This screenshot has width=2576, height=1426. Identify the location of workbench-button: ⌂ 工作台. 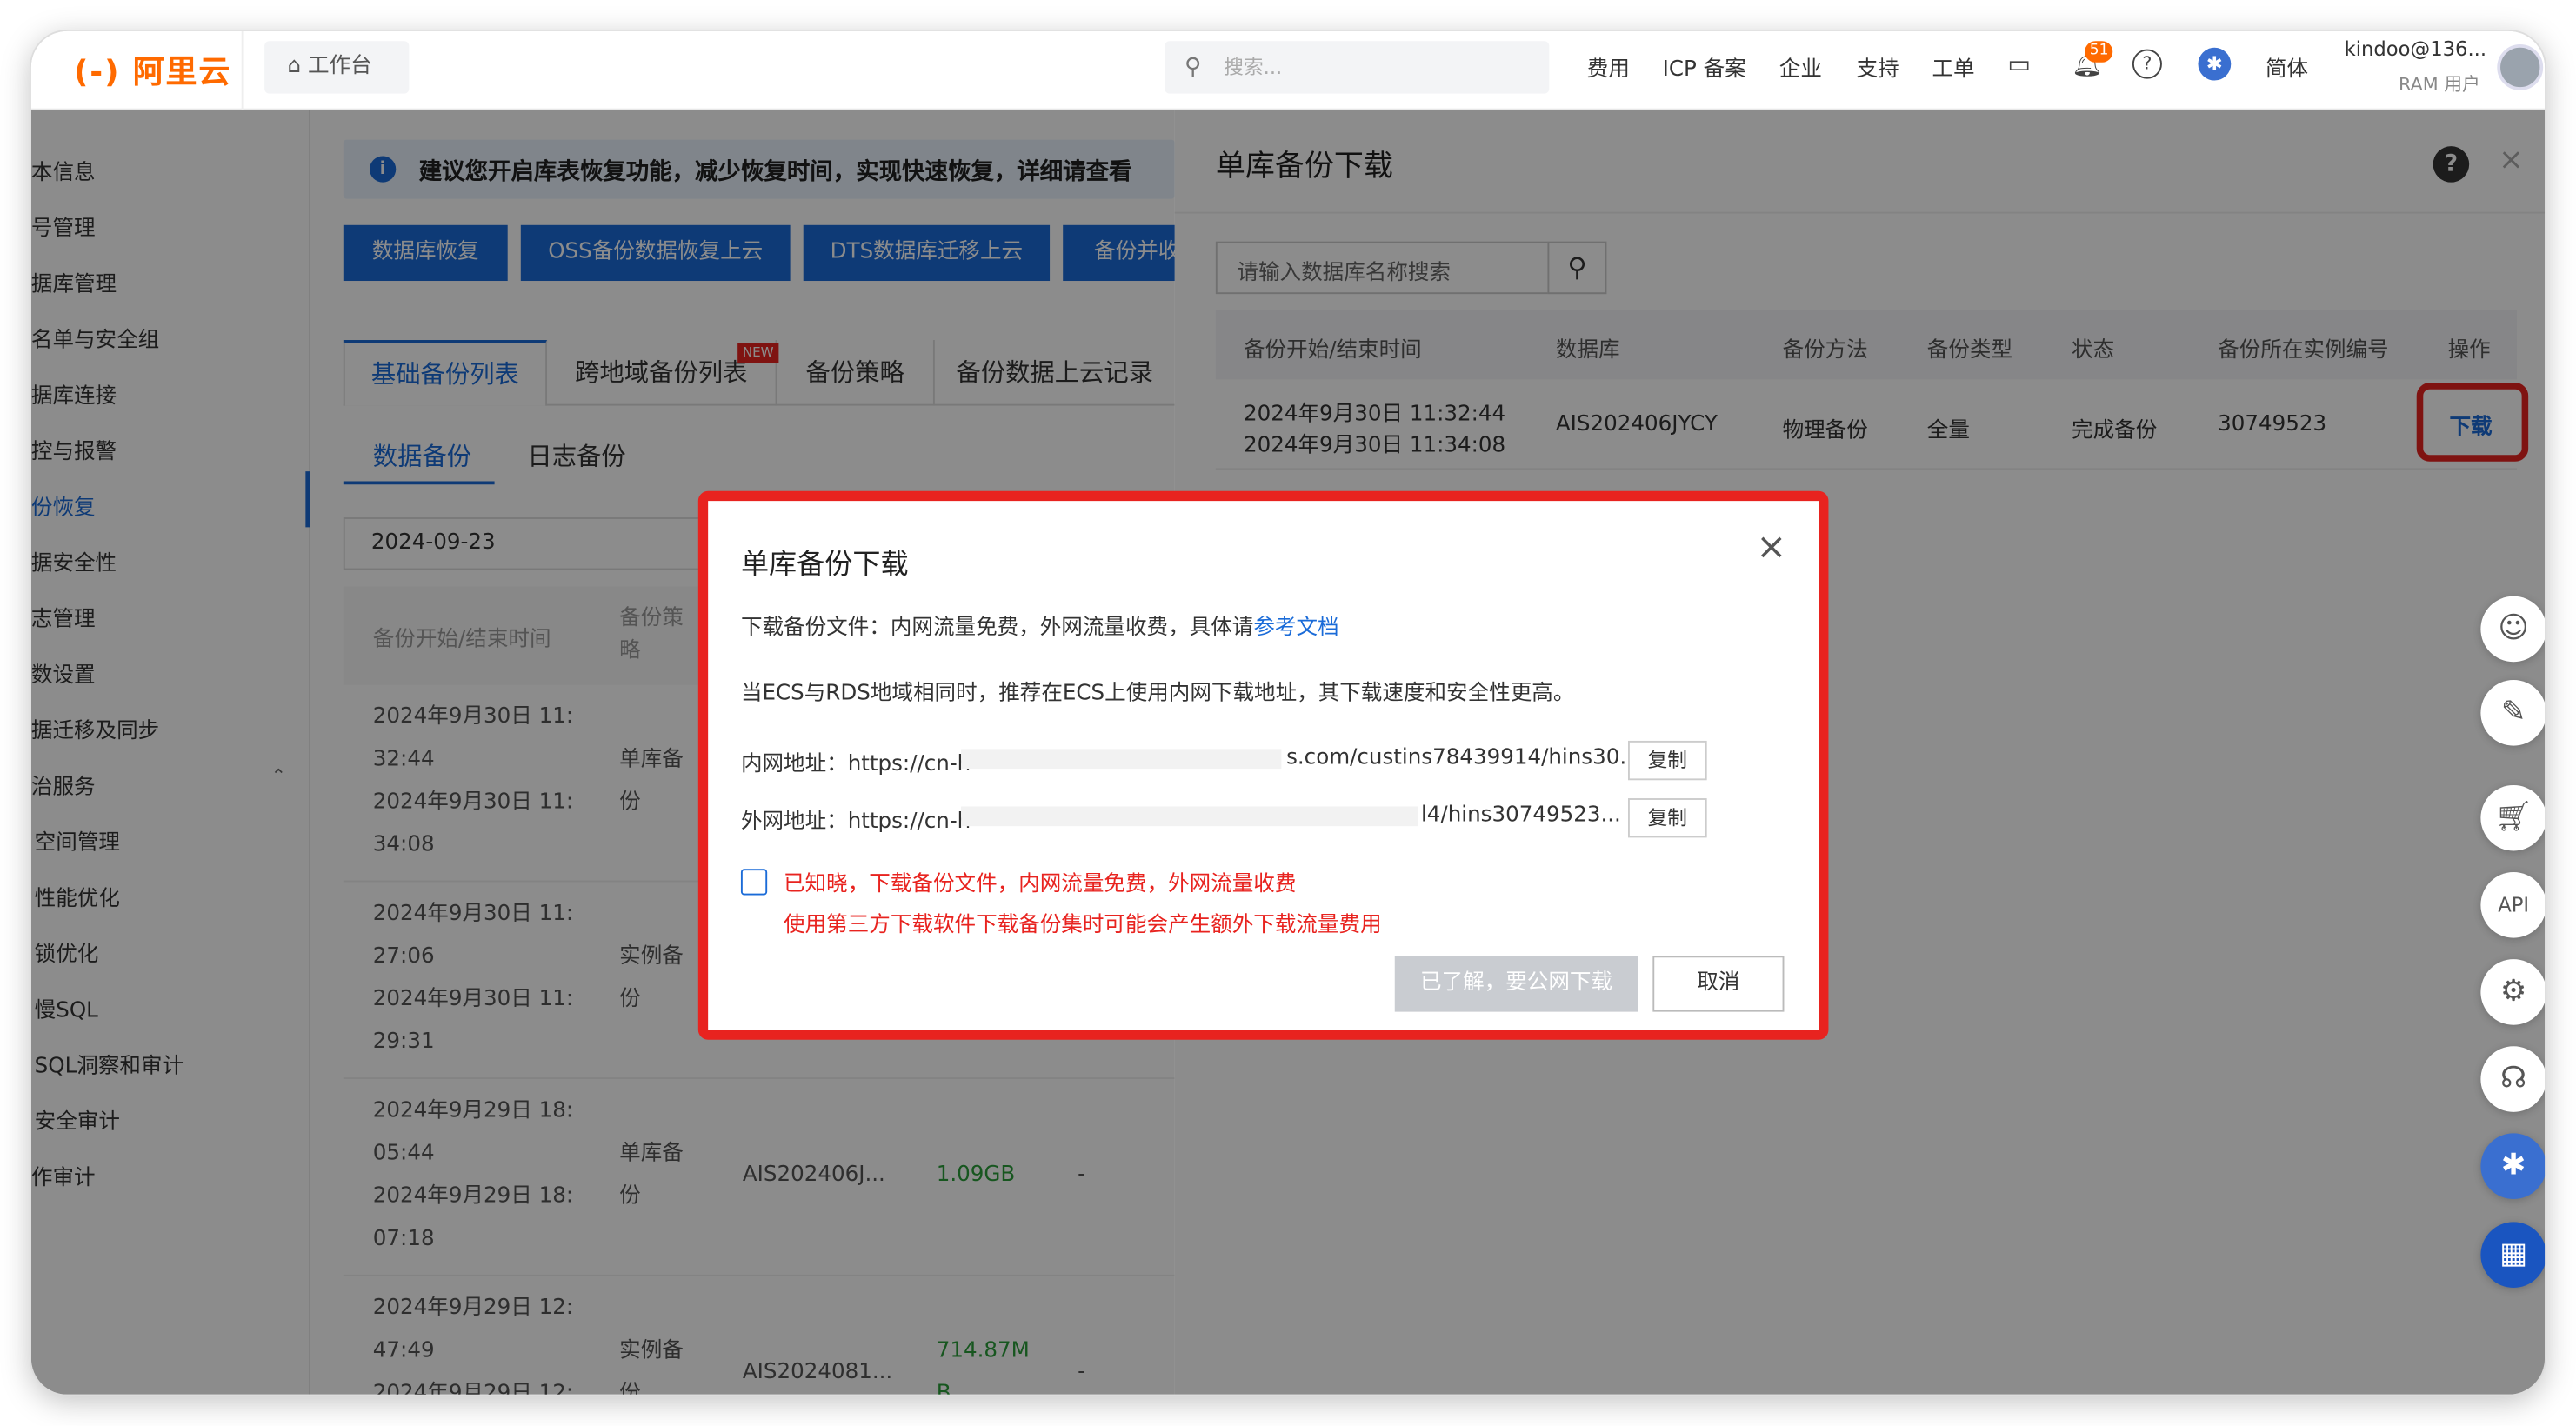
(337, 68).